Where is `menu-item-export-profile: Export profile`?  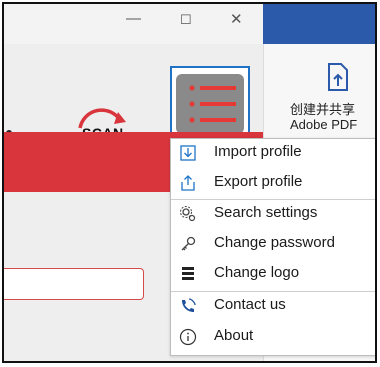 menu-item-export-profile: Export profile is located at coordinates (273, 184).